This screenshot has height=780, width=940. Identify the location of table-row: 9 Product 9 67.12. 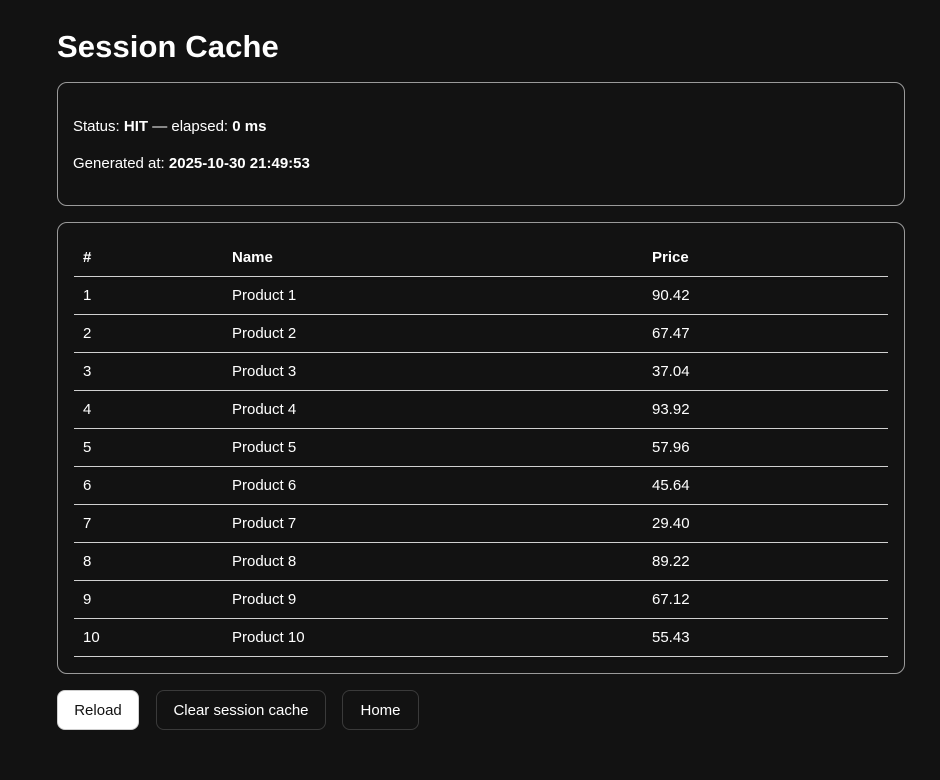
(481, 599).